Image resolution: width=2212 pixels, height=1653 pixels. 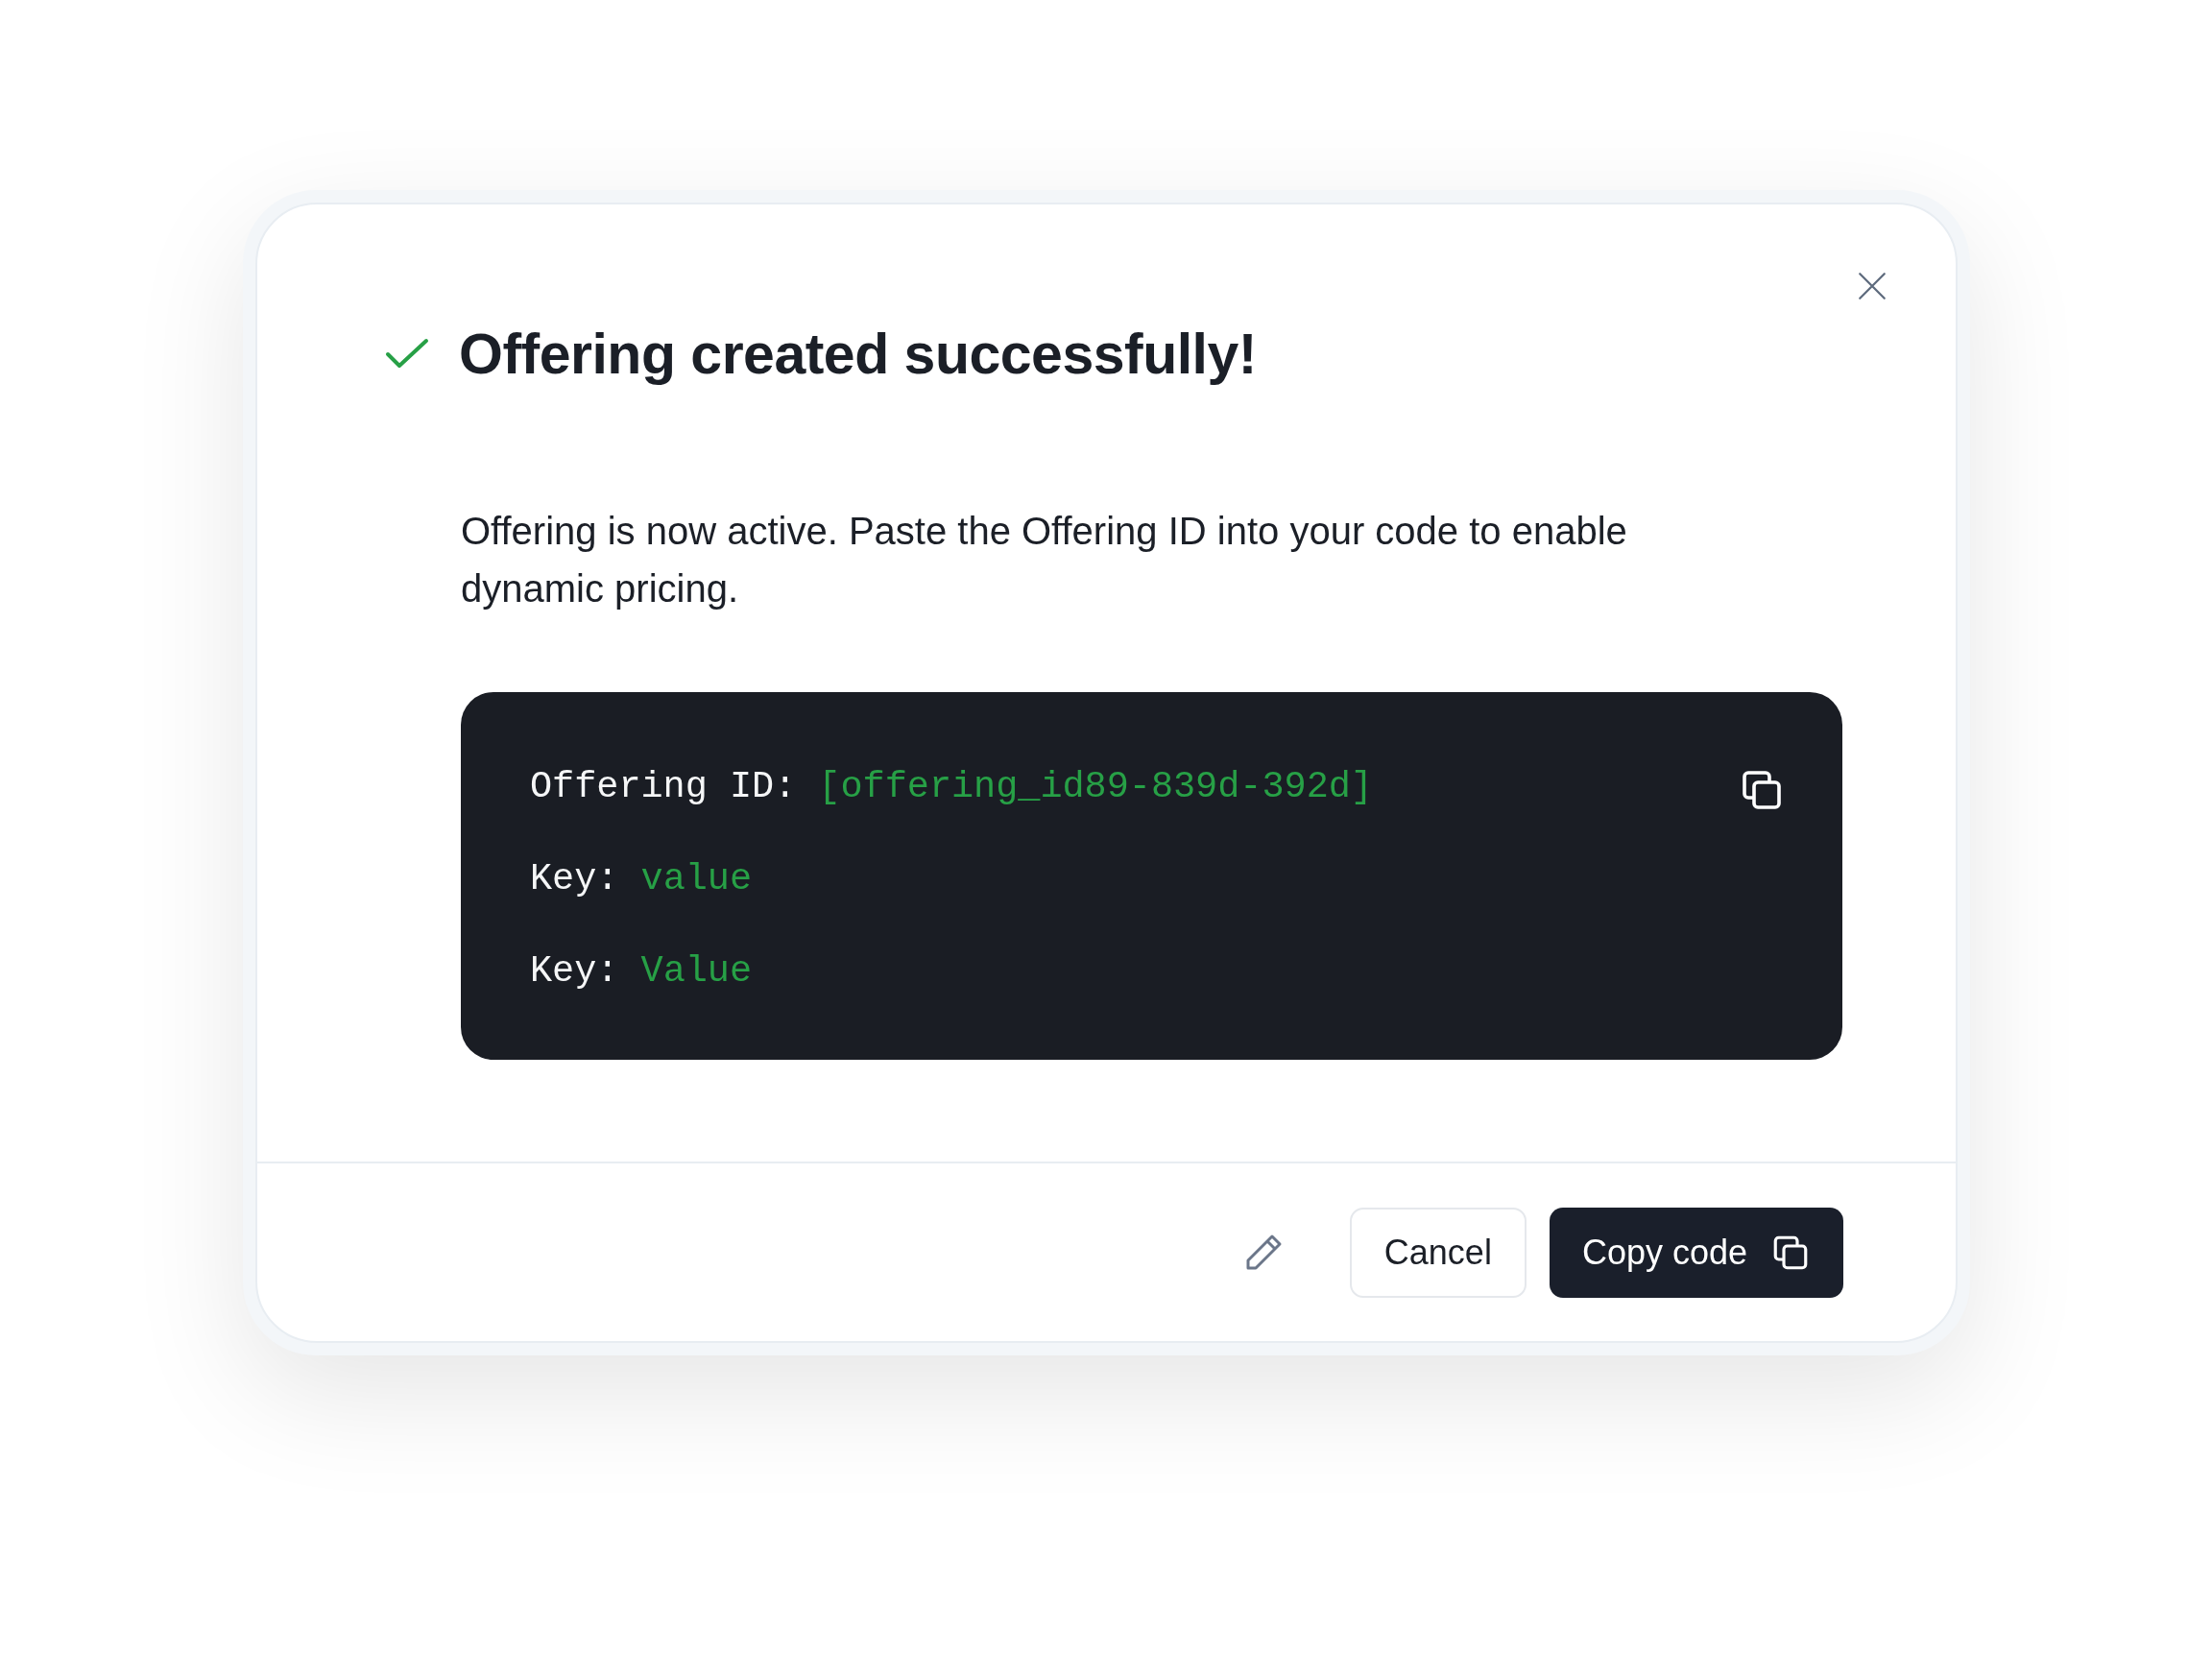 I want to click on code-line: Key: value, so click(x=641, y=879).